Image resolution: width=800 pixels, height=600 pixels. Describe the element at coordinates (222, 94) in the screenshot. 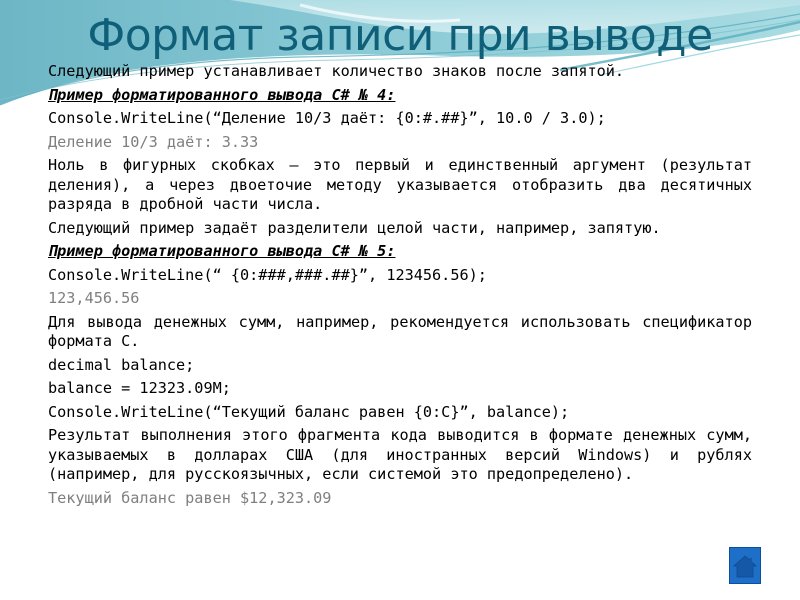

I see `example-4-heading: Пример форматированного вывода C# № 4:` at that location.